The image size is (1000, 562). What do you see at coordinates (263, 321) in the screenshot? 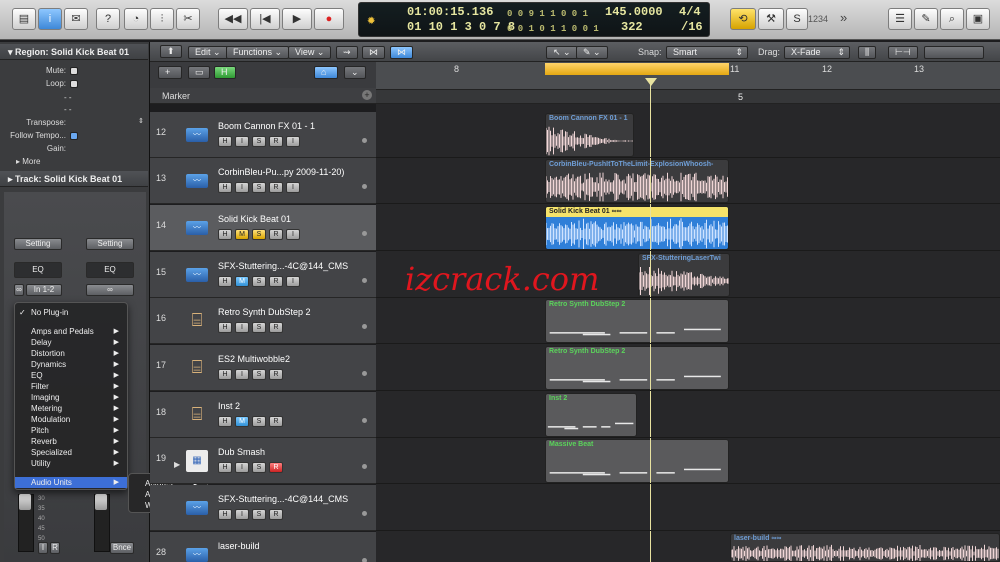
I see `track-header: 16 ⌸ Retro Synth DubStep 2 HISR` at bounding box center [263, 321].